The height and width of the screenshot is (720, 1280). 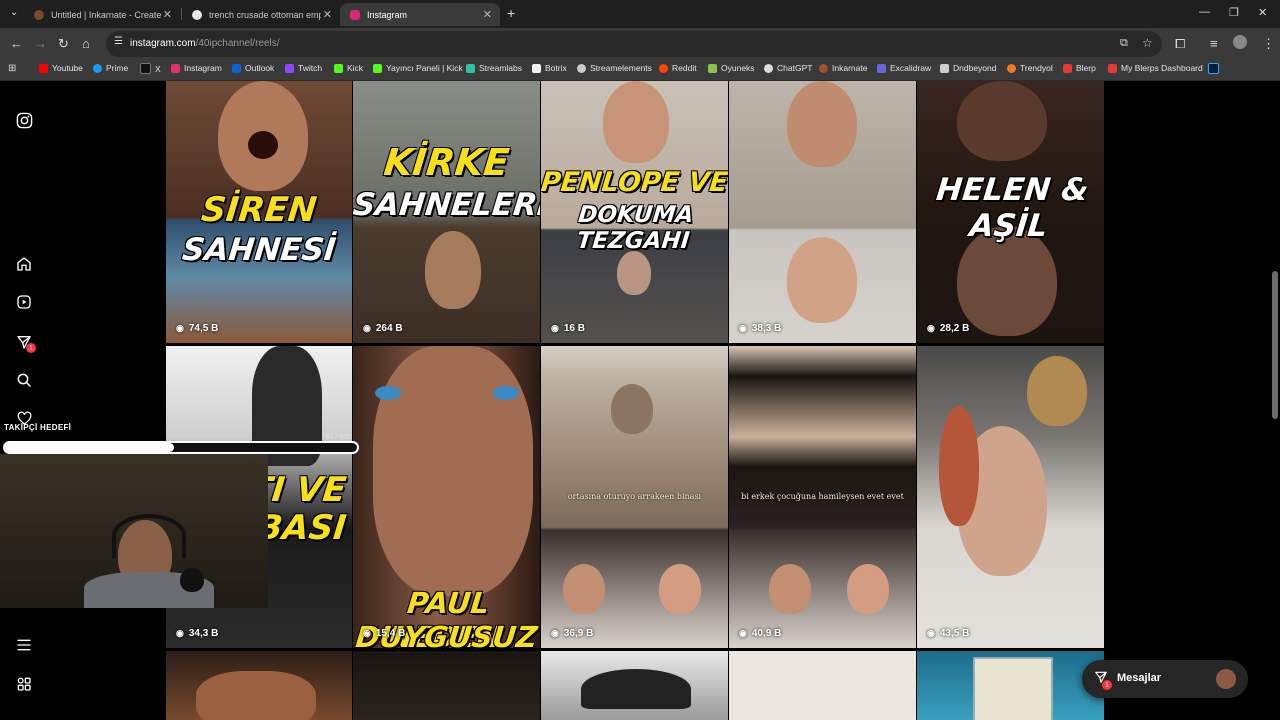 What do you see at coordinates (196, 68) in the screenshot?
I see `bookmark-instagram: Instagram` at bounding box center [196, 68].